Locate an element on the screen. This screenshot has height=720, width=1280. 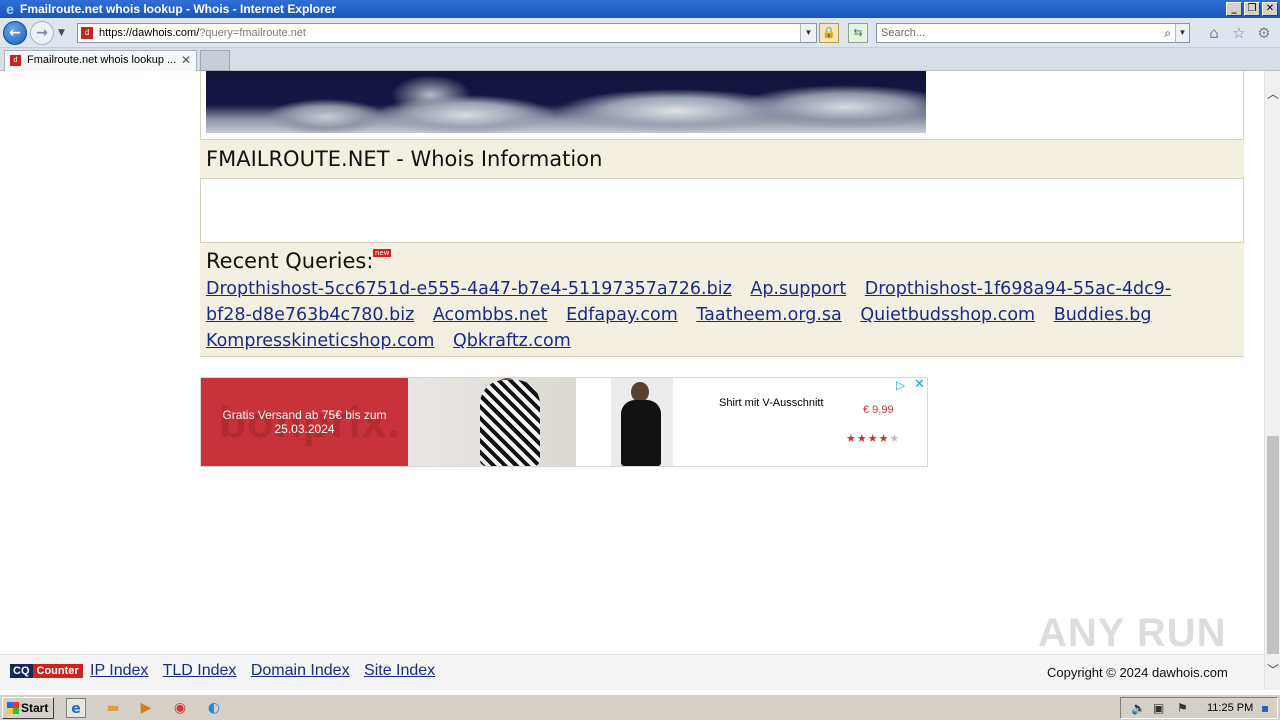
tab-whois: d Fmailroute.net whois lookup ... ✕ is located at coordinates (100, 60).